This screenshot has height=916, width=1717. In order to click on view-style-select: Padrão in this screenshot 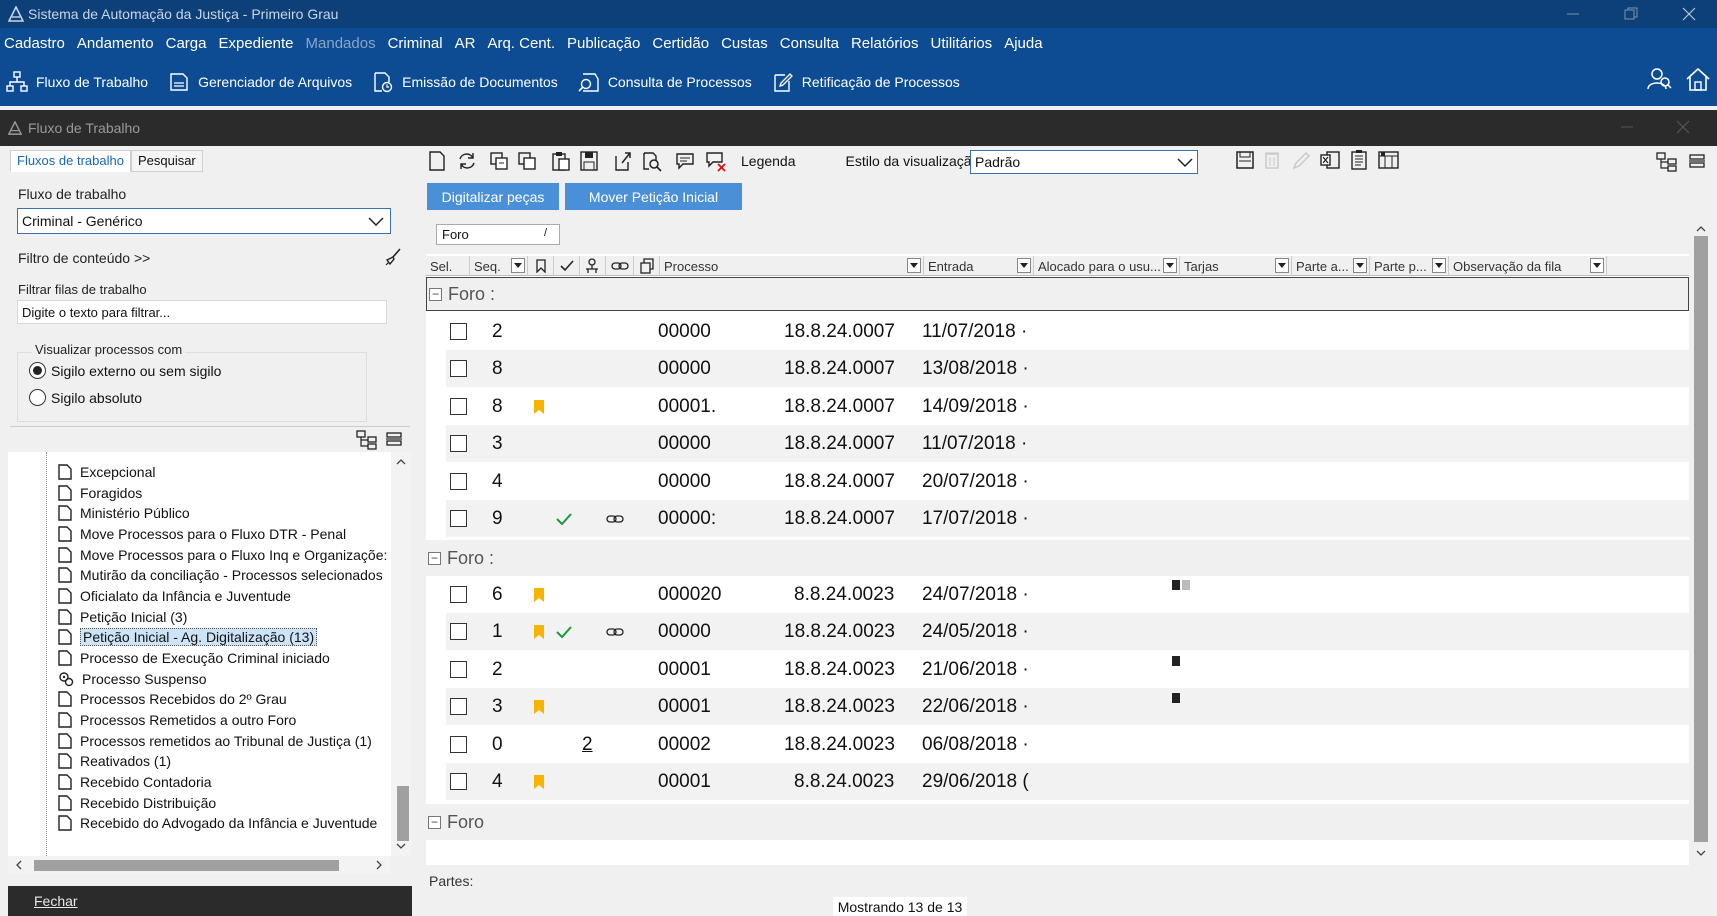, I will do `click(1084, 162)`.